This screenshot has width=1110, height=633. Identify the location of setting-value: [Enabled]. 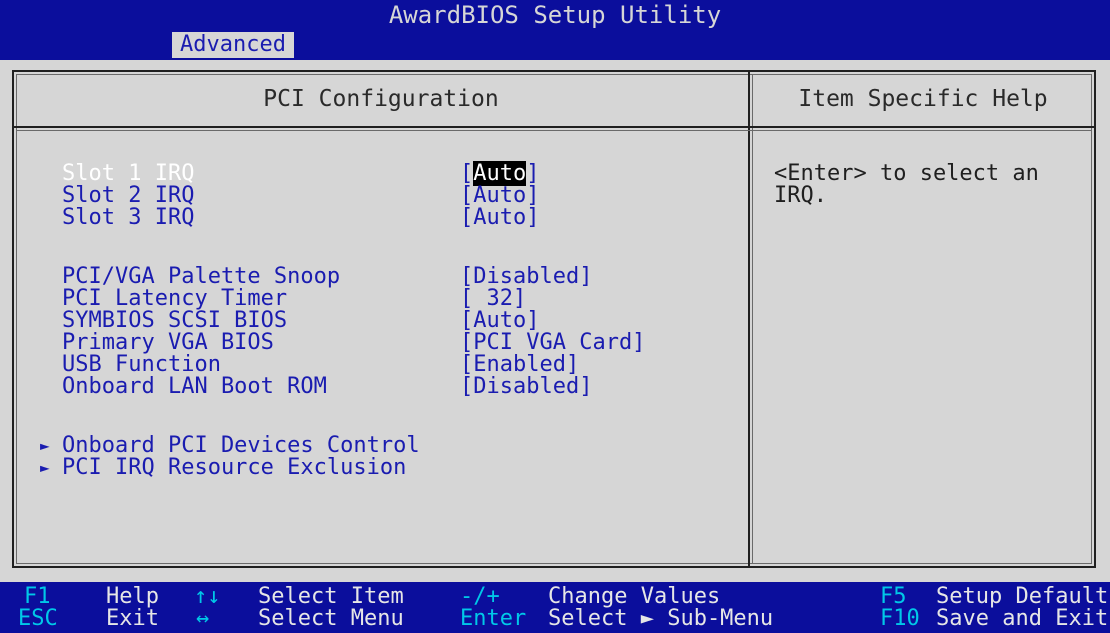
(519, 365).